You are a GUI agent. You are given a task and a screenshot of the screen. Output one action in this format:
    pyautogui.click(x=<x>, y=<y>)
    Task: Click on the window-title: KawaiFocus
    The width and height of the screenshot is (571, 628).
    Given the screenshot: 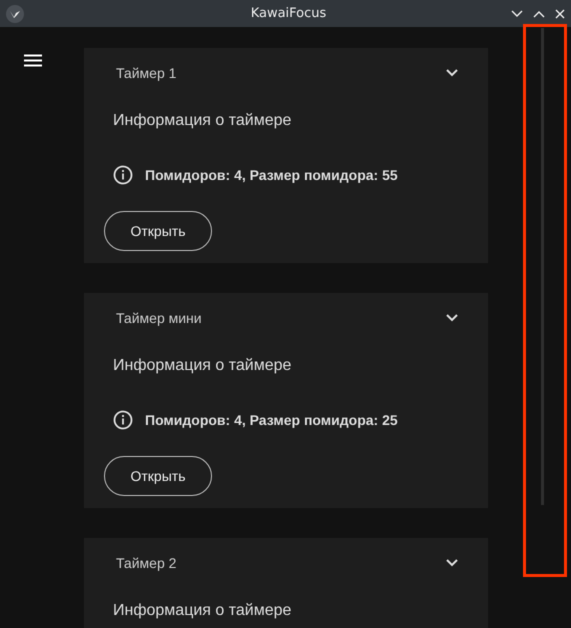 What is the action you would take?
    pyautogui.click(x=289, y=13)
    